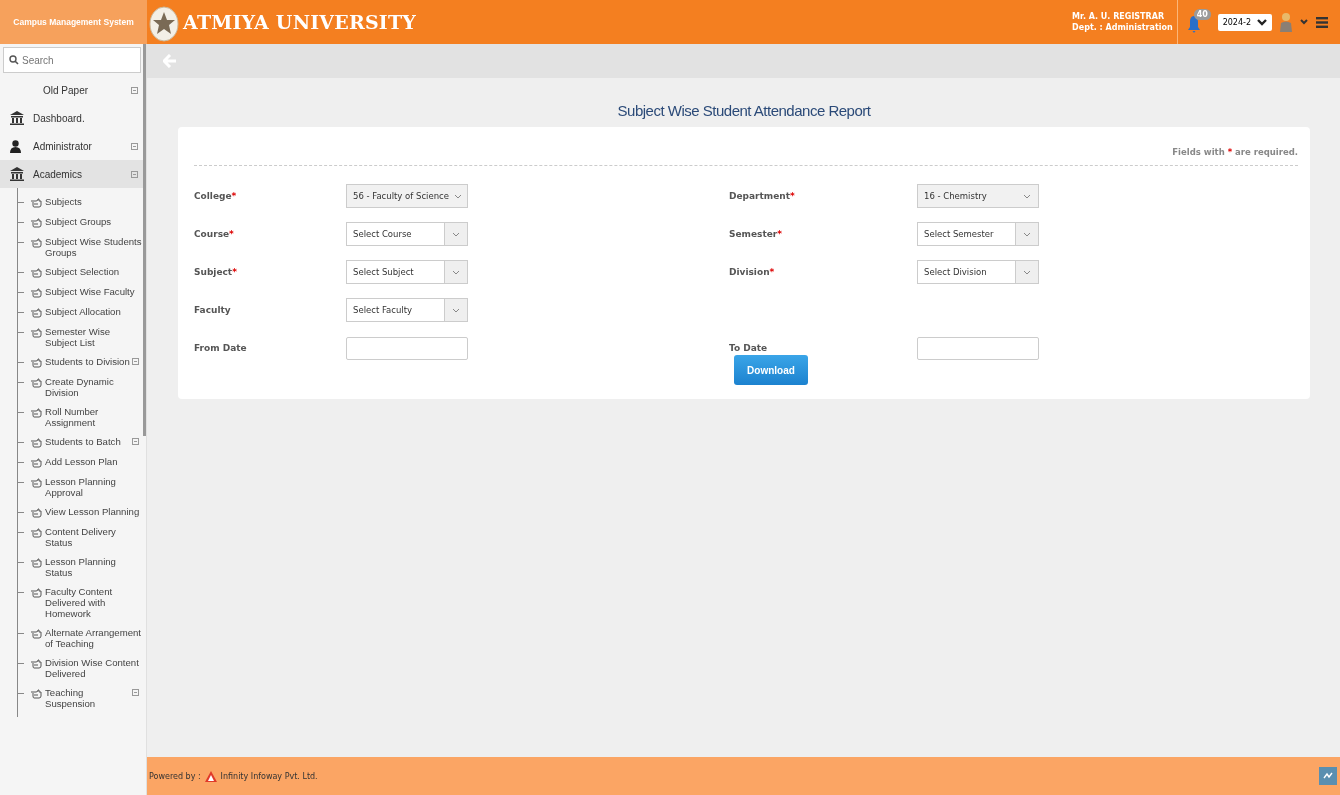 This screenshot has width=1340, height=795. What do you see at coordinates (978, 234) in the screenshot?
I see `dropdown: Select Semester` at bounding box center [978, 234].